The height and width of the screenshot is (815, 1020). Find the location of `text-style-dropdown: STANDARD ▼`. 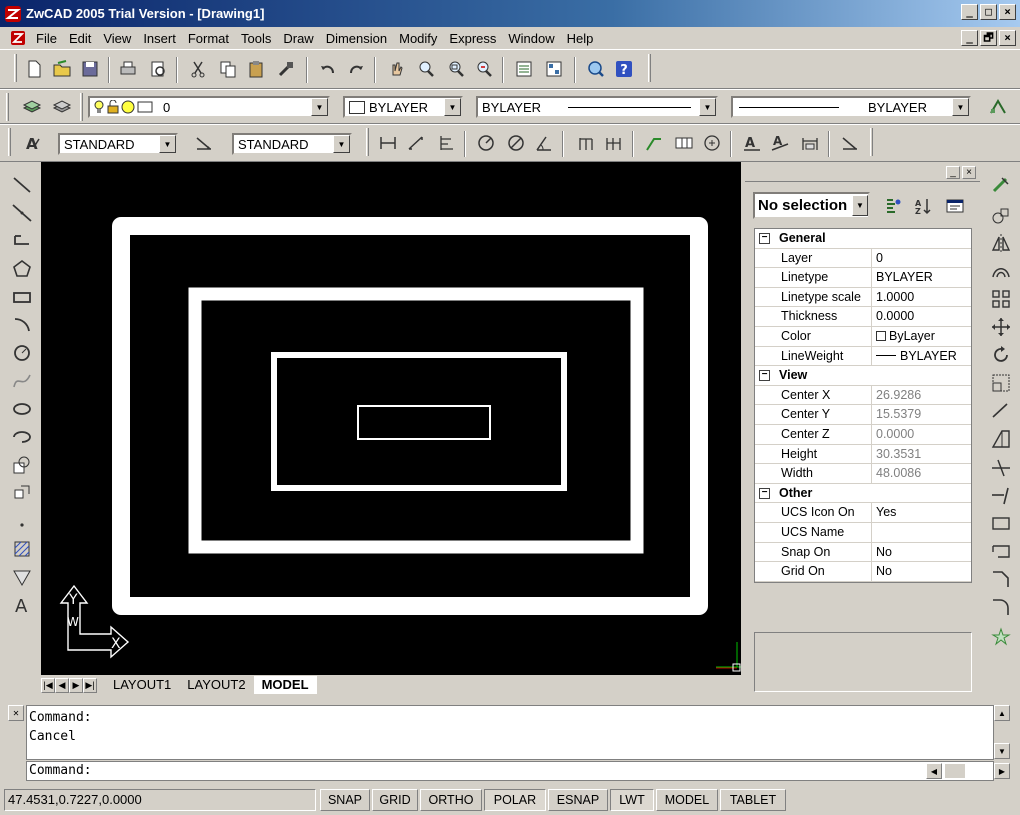

text-style-dropdown: STANDARD ▼ is located at coordinates (118, 144).